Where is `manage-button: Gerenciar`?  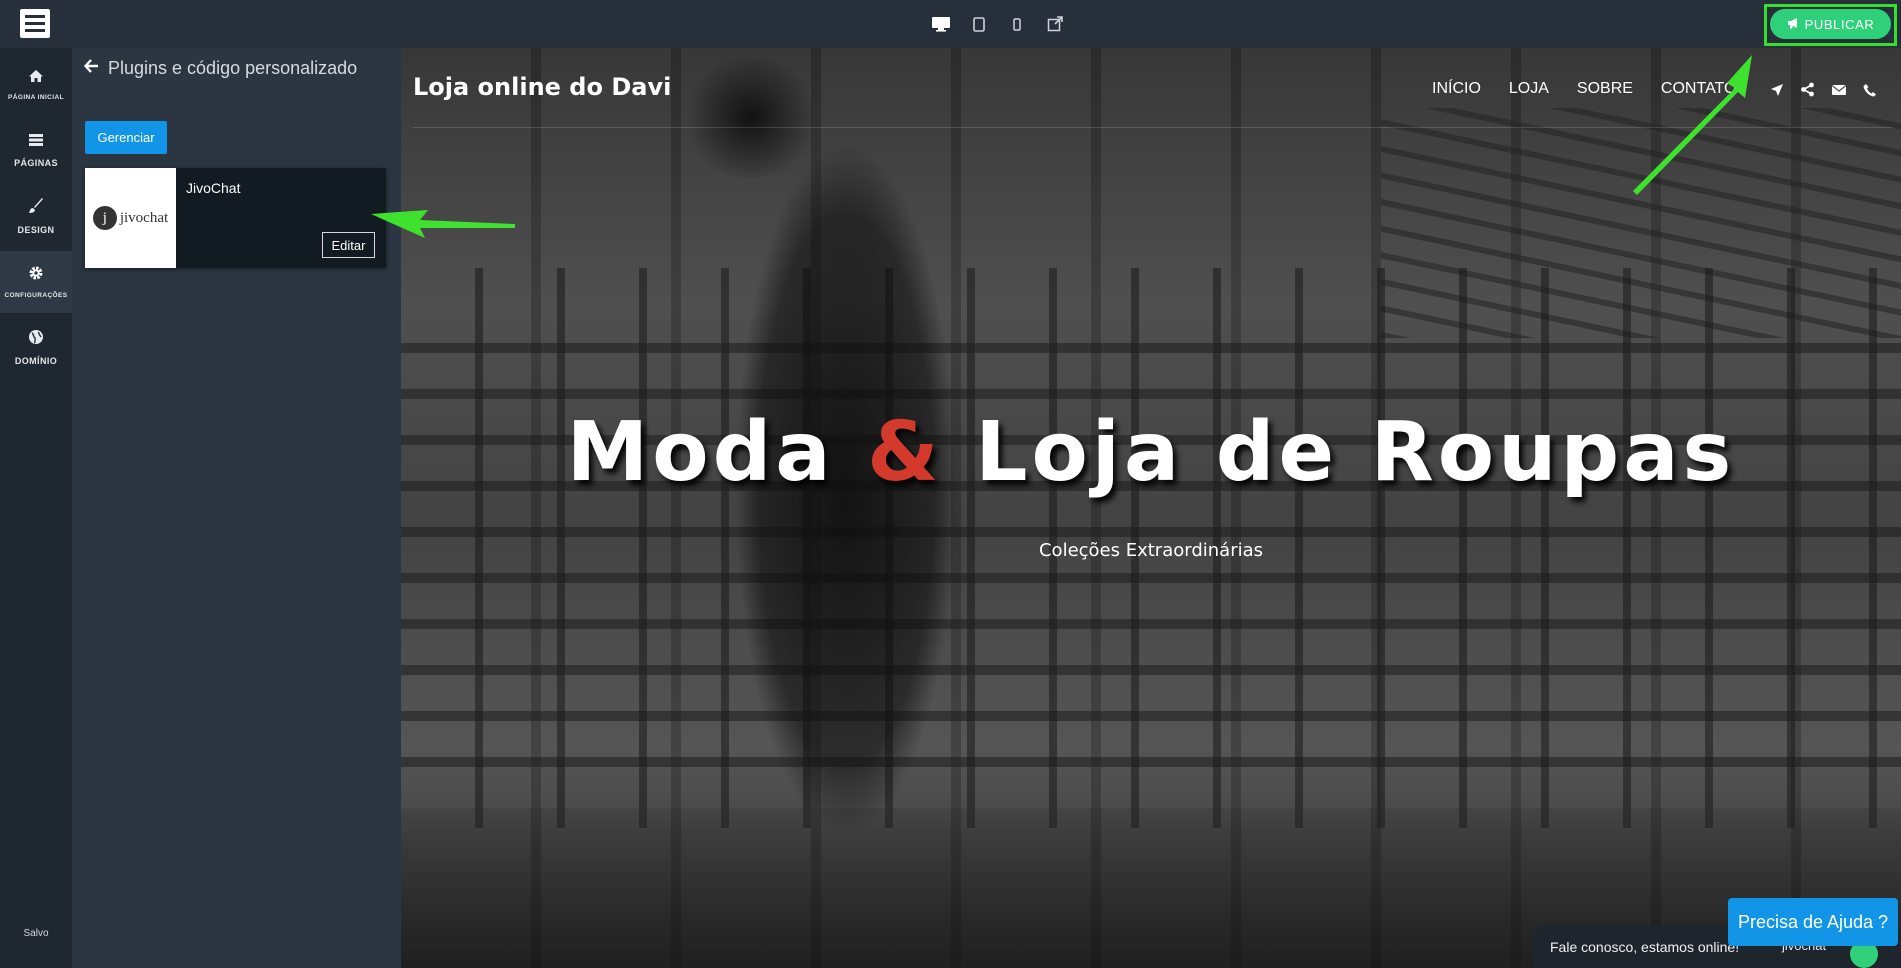
manage-button: Gerenciar is located at coordinates (126, 137).